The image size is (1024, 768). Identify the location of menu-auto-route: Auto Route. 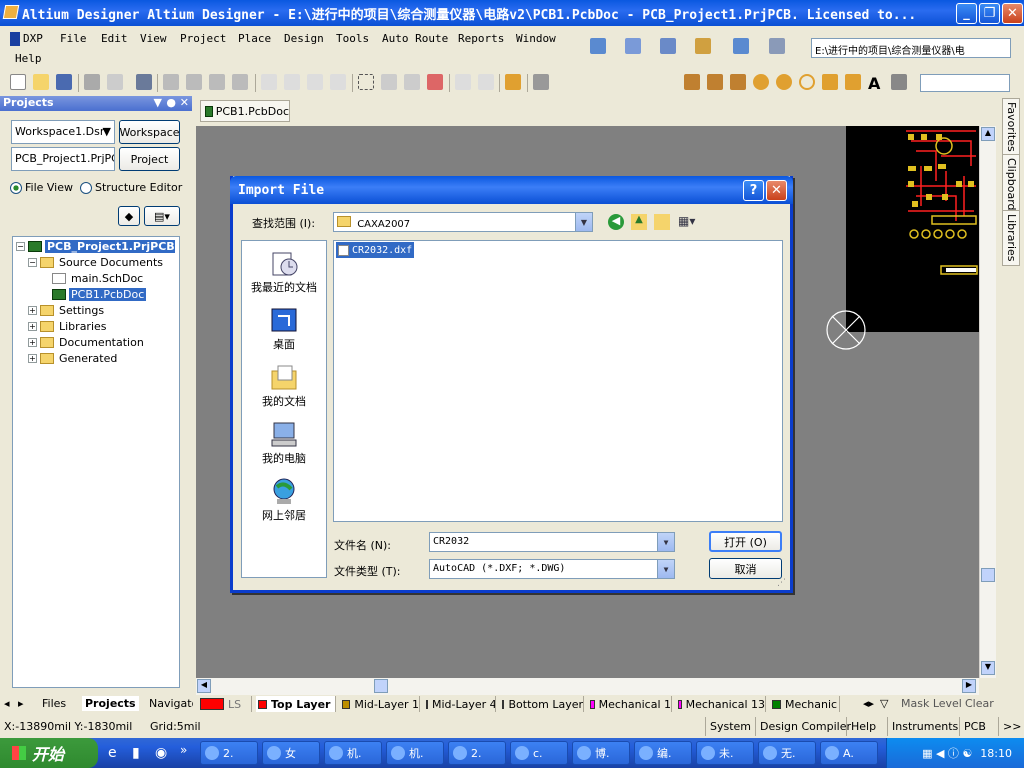
(415, 38).